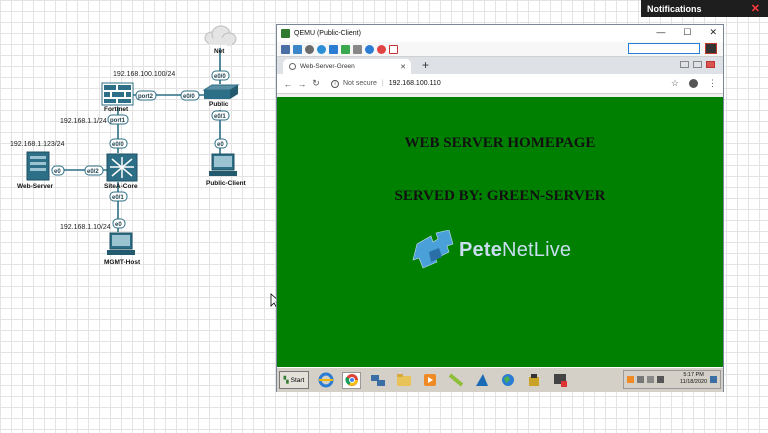 The height and width of the screenshot is (433, 768). I want to click on iface-label: e0/1, so click(220, 115).